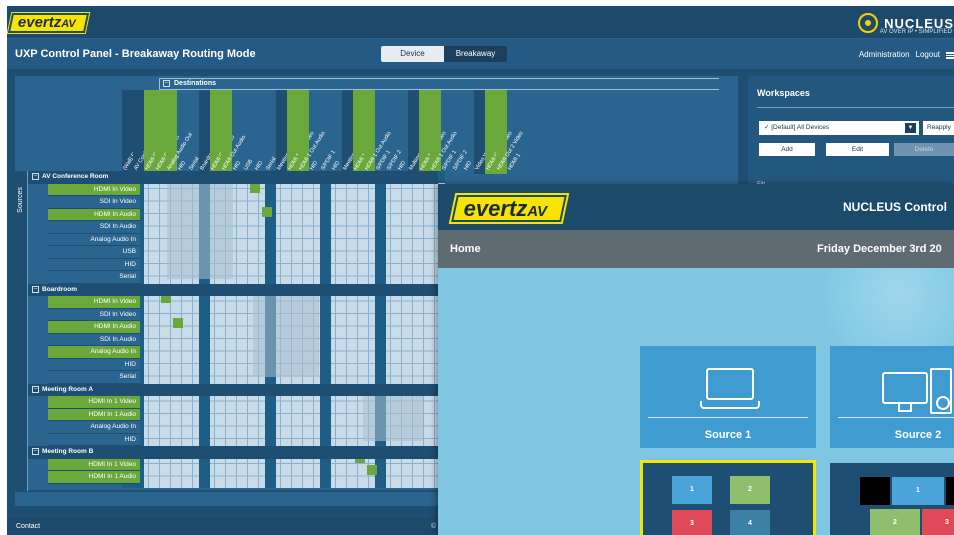 This screenshot has height=535, width=954. Describe the element at coordinates (892, 499) in the screenshot. I see `layout-tile-triple: 1 2 3` at that location.